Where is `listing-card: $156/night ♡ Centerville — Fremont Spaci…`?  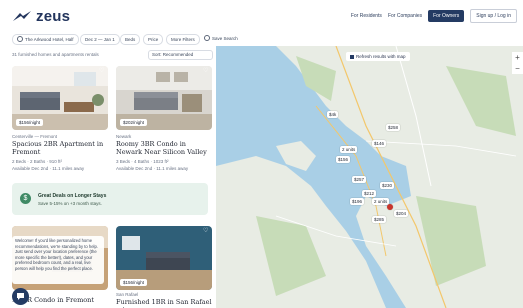
listing-card: $156/night ♡ Centerville — Fremont Spaci… is located at coordinates (60, 123).